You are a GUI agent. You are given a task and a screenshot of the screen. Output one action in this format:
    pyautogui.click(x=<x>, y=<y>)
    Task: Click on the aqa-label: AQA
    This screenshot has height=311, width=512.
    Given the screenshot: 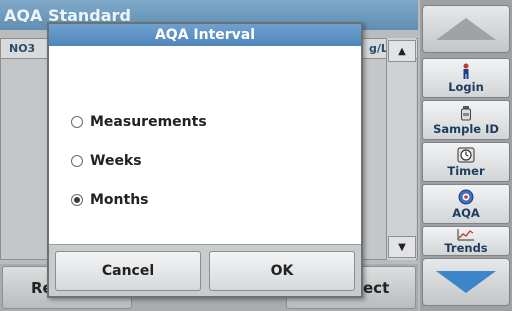 What is the action you would take?
    pyautogui.click(x=466, y=212)
    